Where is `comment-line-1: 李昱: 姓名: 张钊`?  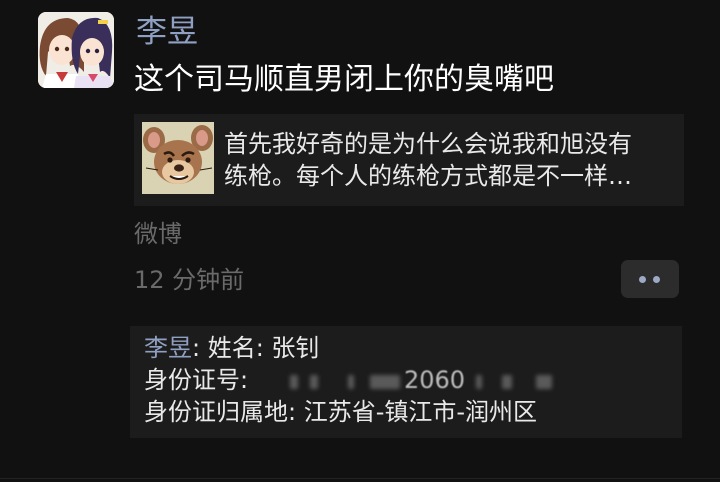
comment-line-1: 李昱: 姓名: 张钊 is located at coordinates (231, 348).